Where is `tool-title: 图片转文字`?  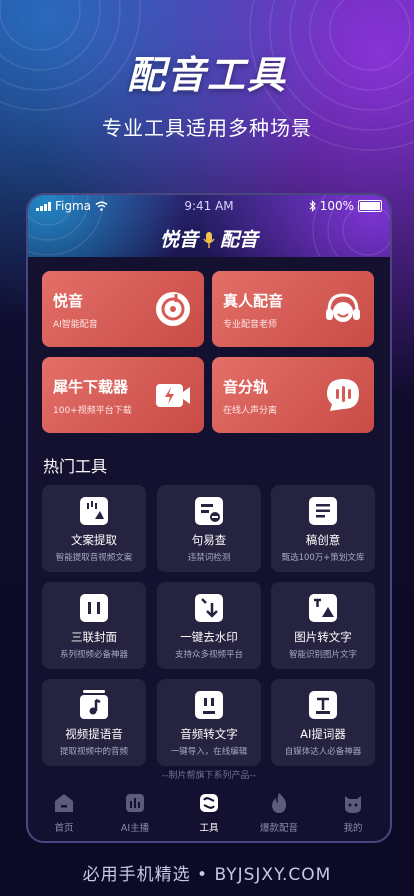 tool-title: 图片转文字 is located at coordinates (323, 637).